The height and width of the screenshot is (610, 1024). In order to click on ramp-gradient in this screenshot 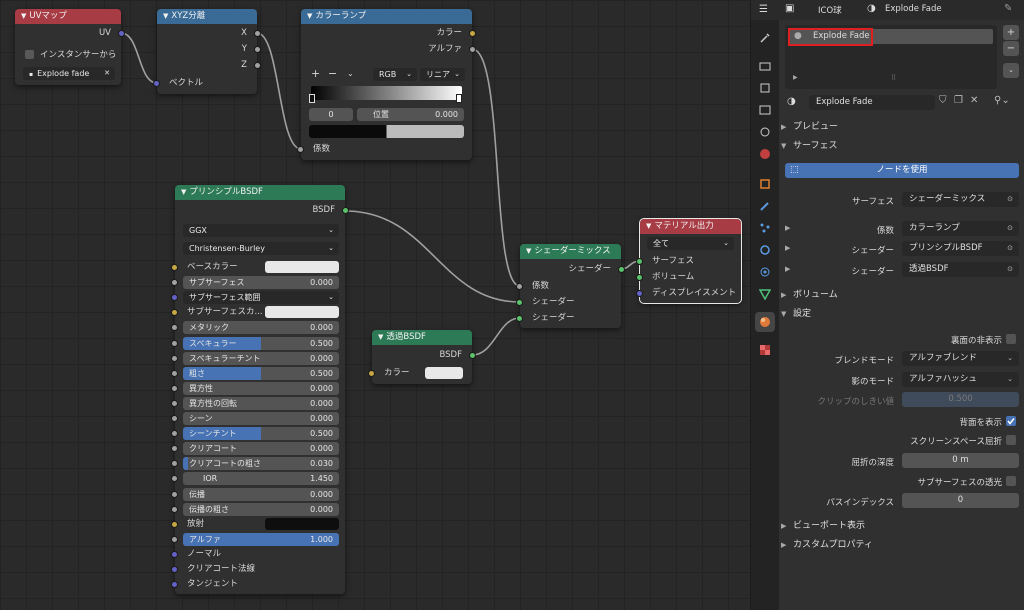, I will do `click(386, 93)`.